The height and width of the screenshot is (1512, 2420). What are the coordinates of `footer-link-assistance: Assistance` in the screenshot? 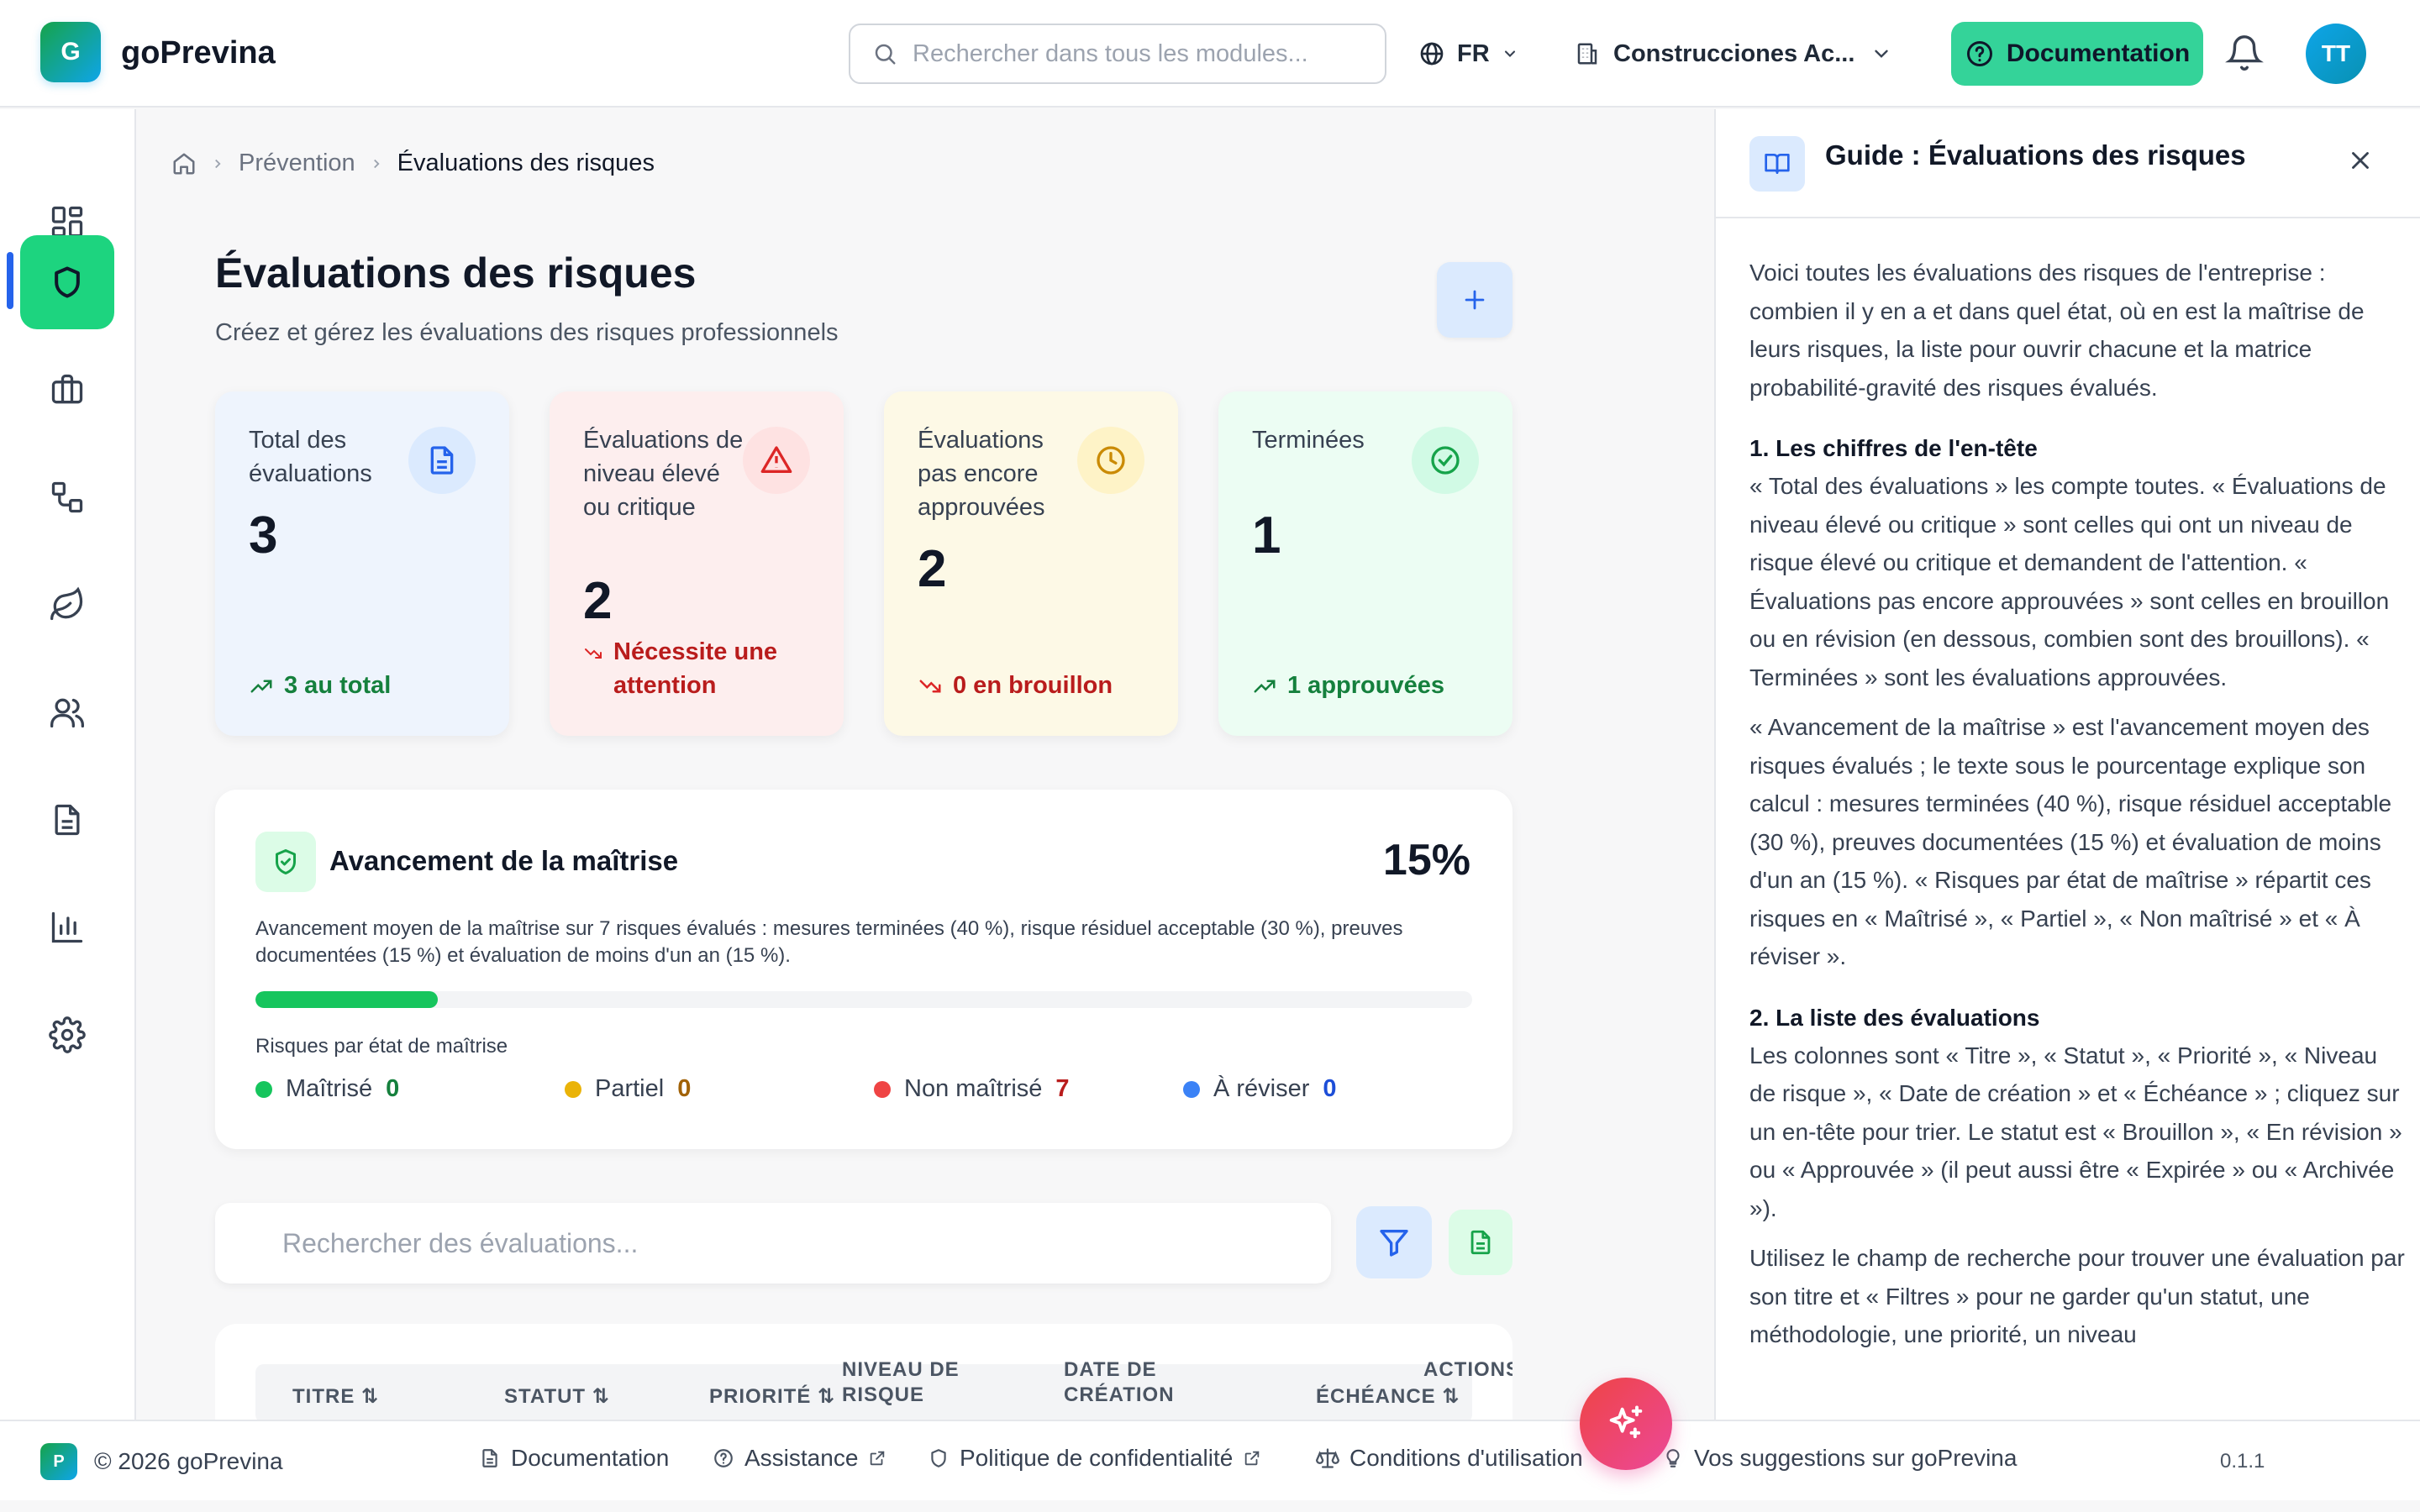 It's located at (799, 1458).